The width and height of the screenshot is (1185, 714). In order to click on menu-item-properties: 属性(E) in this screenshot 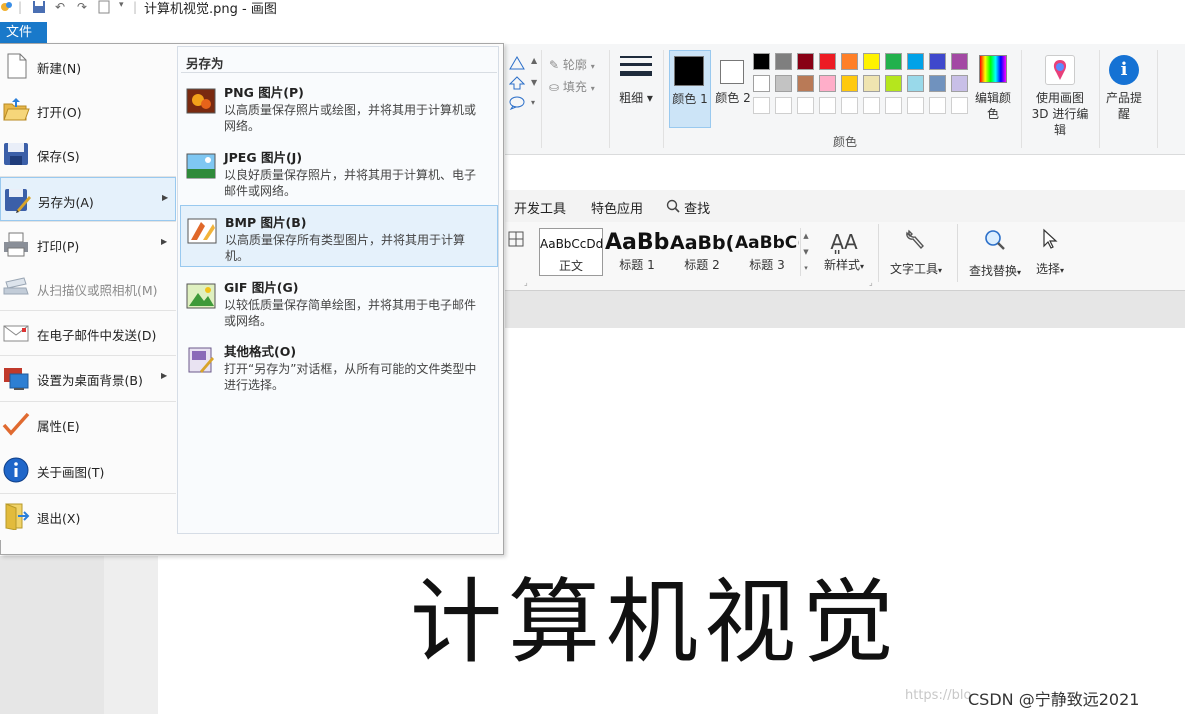, I will do `click(88, 424)`.